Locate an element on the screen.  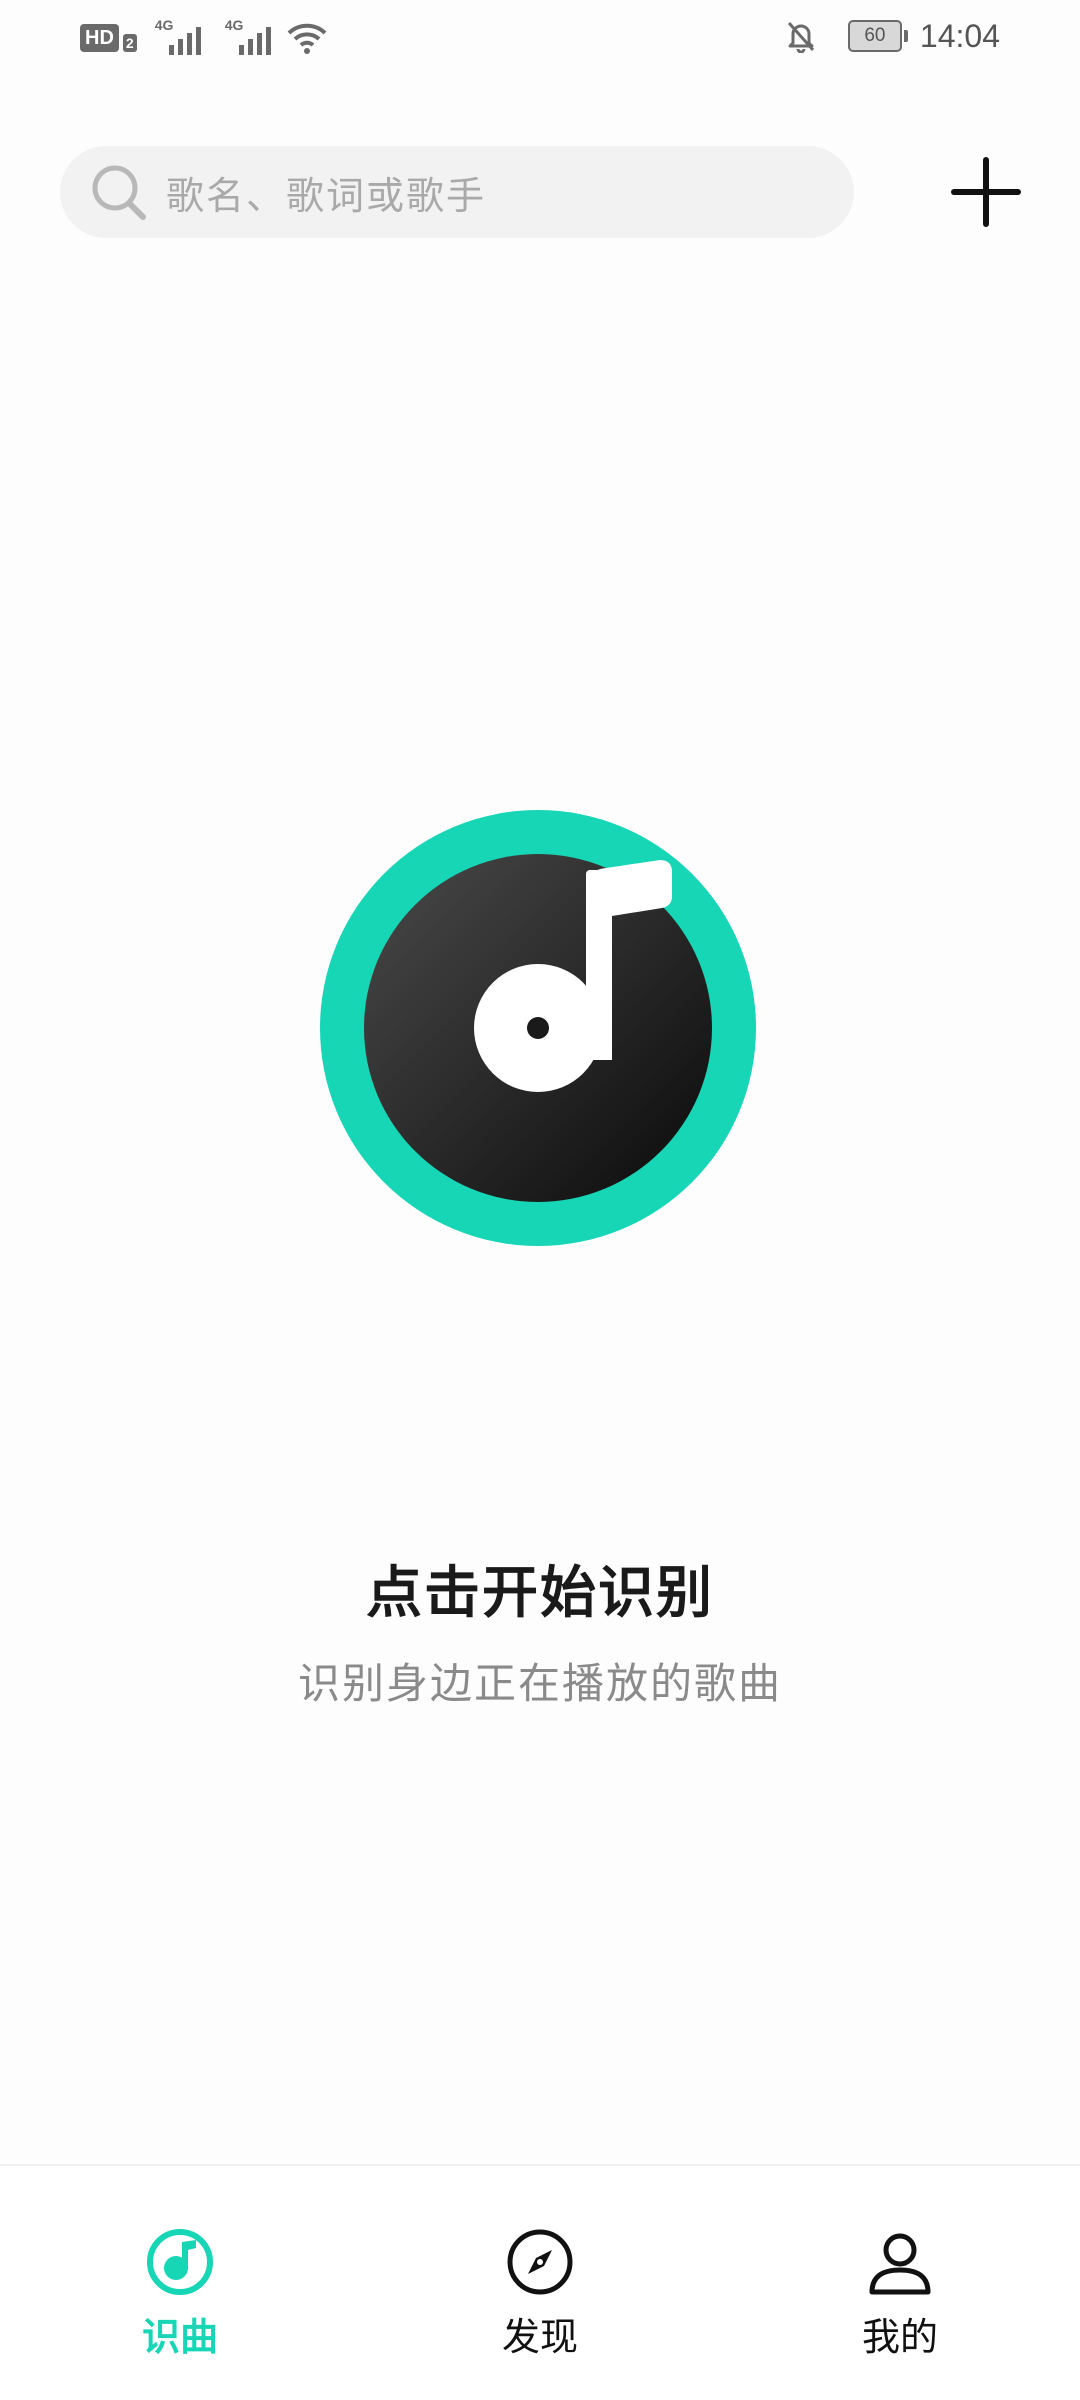
hd-badge: HD is located at coordinates (99, 38).